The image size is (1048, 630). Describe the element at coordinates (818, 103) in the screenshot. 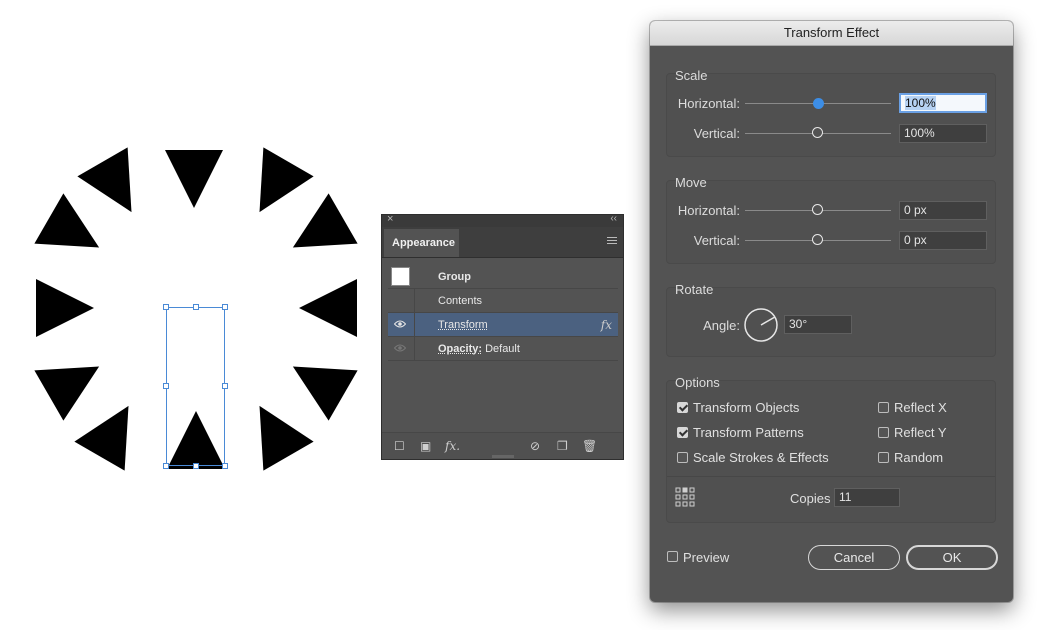

I see `scale-horizontal-slider-thumb` at that location.